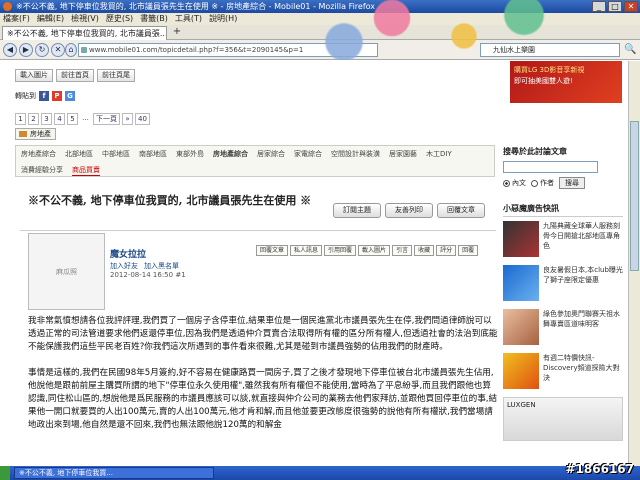  Describe the element at coordinates (34, 75) in the screenshot. I see `load-images-button: 載入圖片` at that location.